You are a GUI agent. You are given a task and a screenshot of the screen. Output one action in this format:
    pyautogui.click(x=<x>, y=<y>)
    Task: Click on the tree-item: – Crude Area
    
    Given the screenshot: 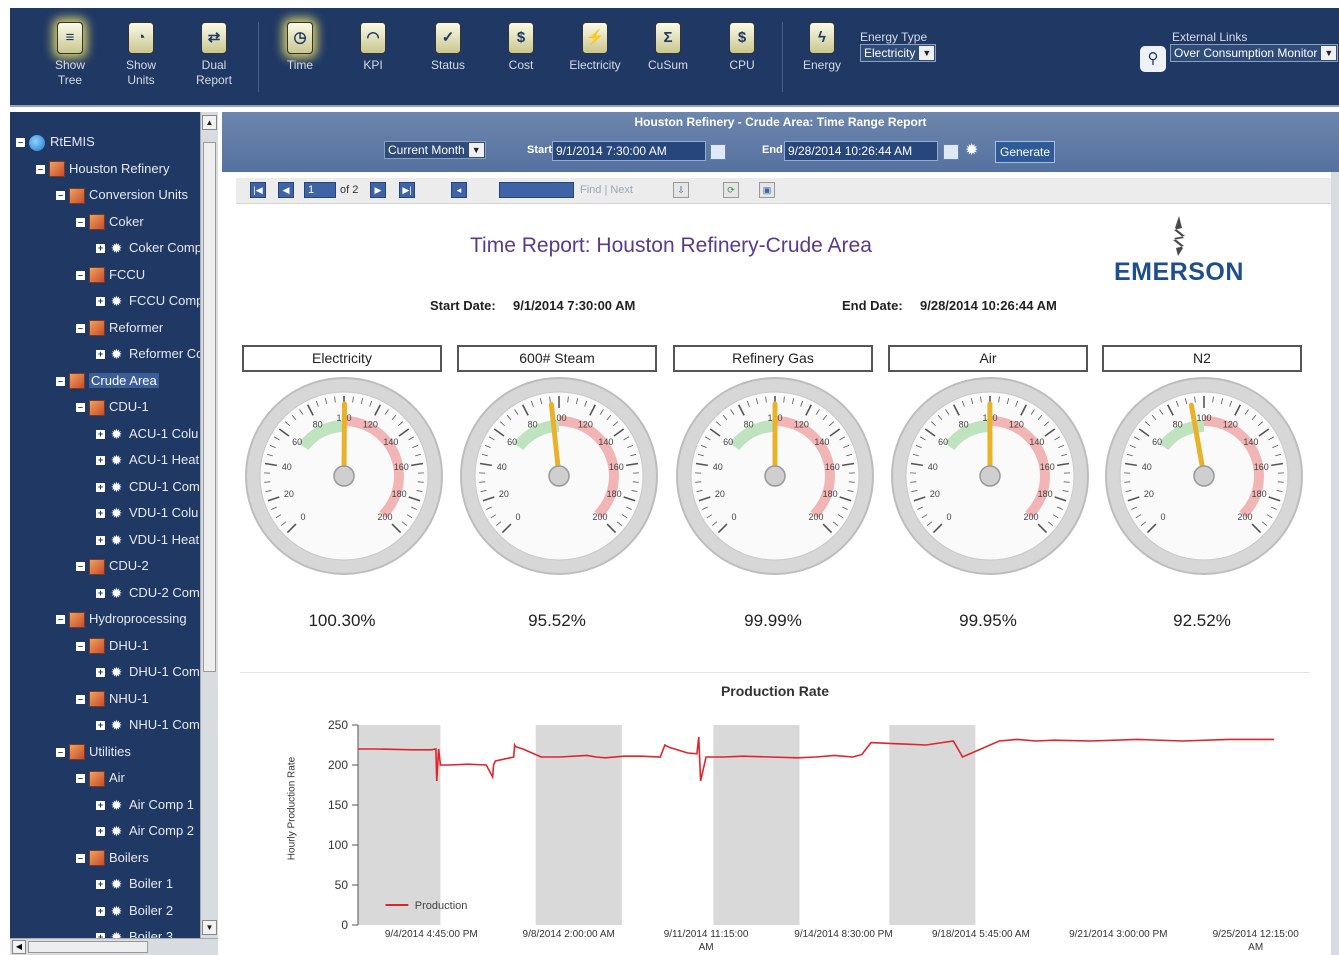 What is the action you would take?
    pyautogui.click(x=107, y=381)
    